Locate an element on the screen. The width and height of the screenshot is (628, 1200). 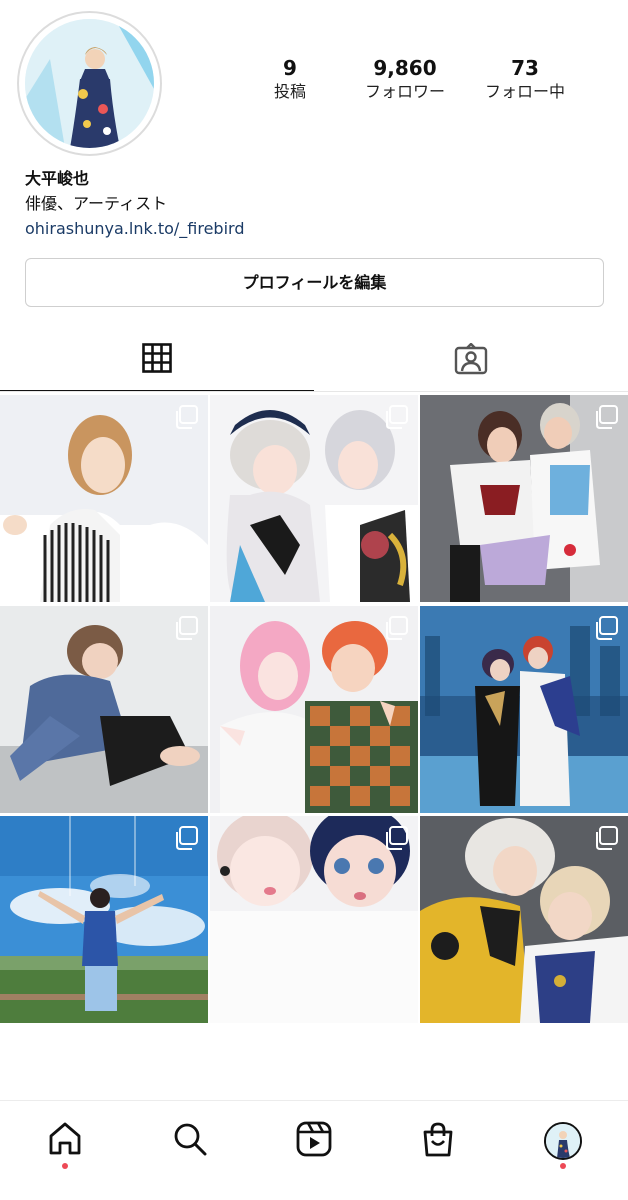
profile-link: ohirashunya.lnk.to/_firebird is located at coordinates (315, 229).